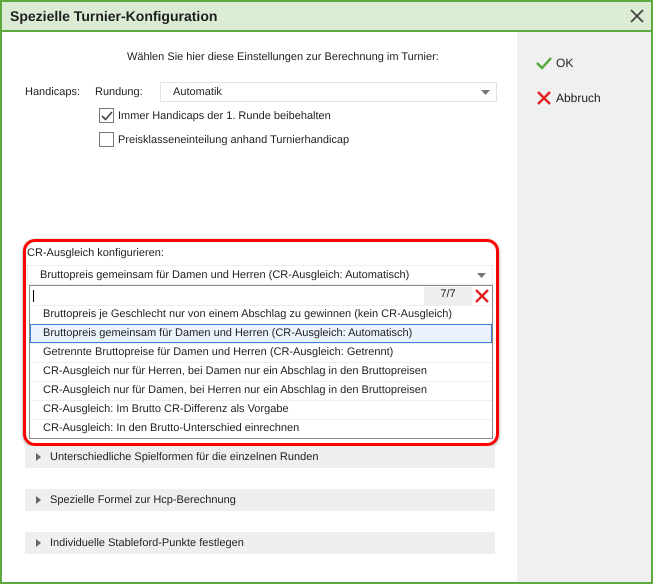  Describe the element at coordinates (53, 92) in the screenshot. I see `handicaps-label: Handicaps:` at that location.